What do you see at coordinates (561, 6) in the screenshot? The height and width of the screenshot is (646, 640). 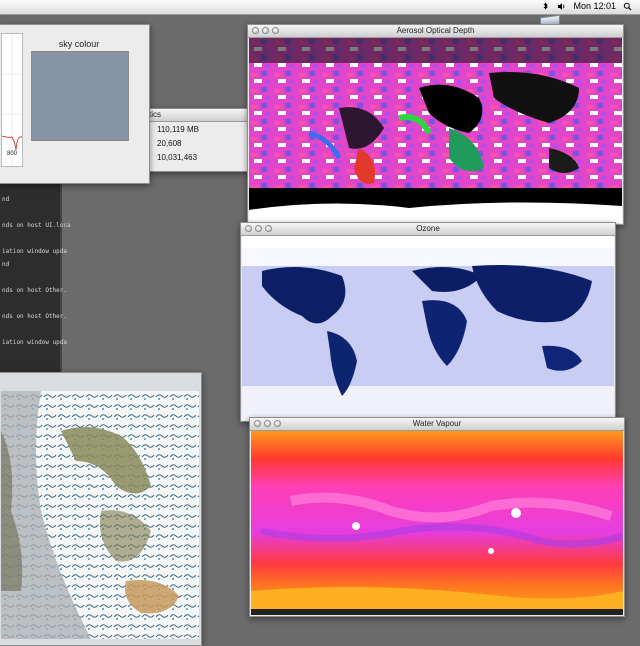 I see `volume-icon` at bounding box center [561, 6].